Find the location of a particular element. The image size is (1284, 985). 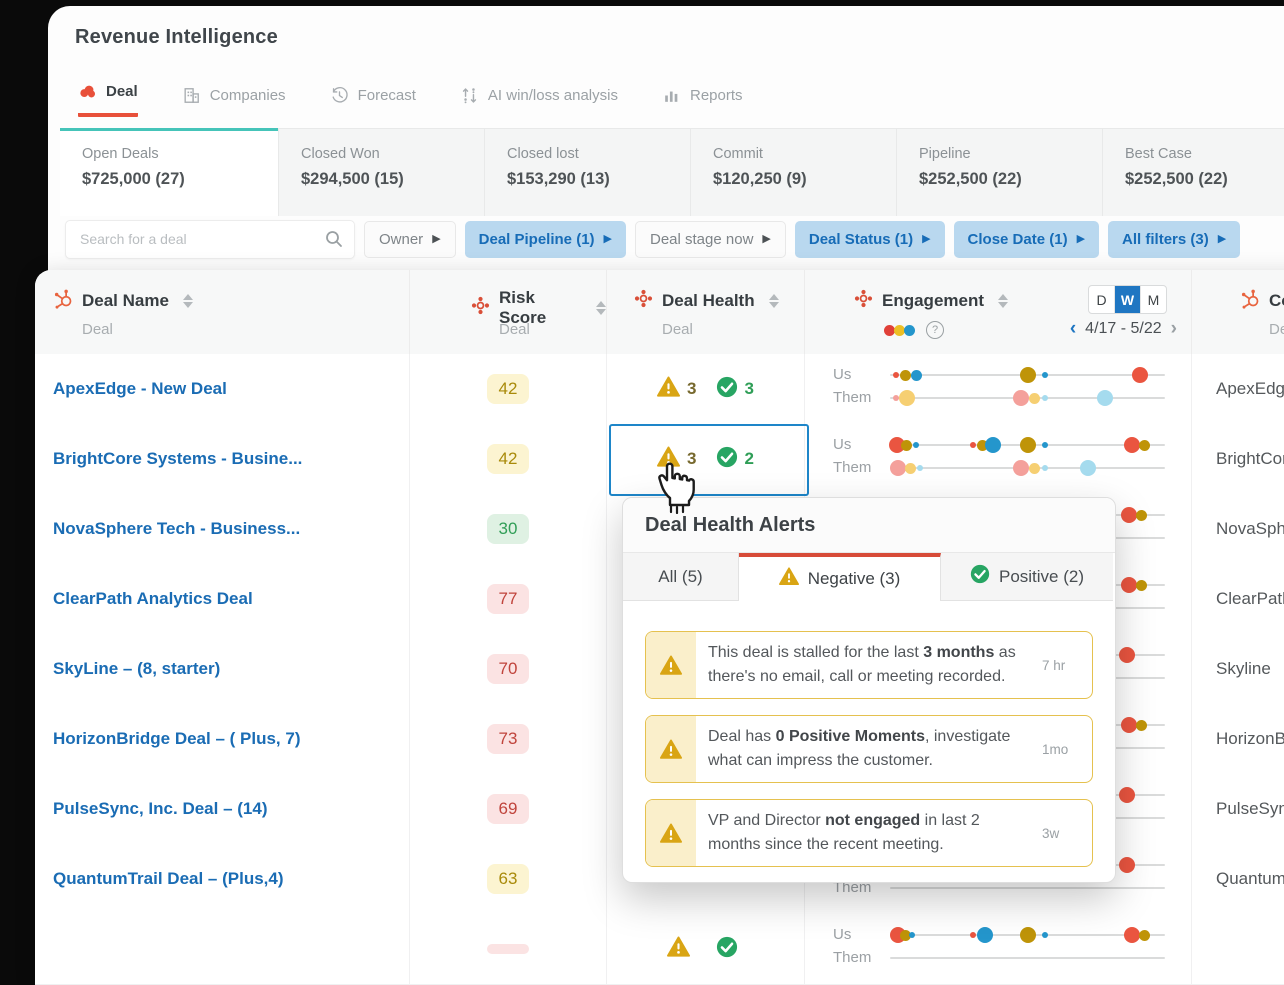

companies-icon is located at coordinates (191, 95).